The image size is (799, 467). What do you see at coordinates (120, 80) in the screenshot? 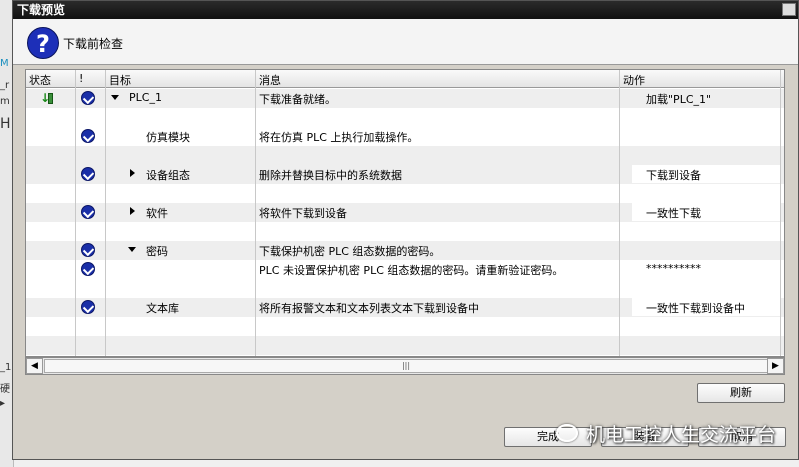
I see `column-header-target: 目标` at bounding box center [120, 80].